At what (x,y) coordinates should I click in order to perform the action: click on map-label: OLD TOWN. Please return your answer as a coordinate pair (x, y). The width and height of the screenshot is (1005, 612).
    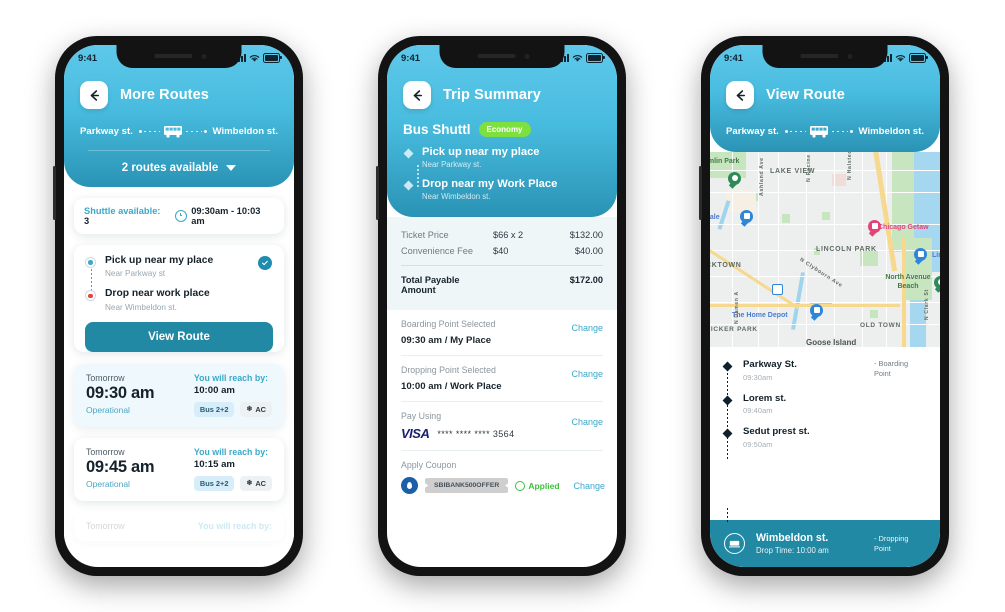
    Looking at the image, I should click on (880, 325).